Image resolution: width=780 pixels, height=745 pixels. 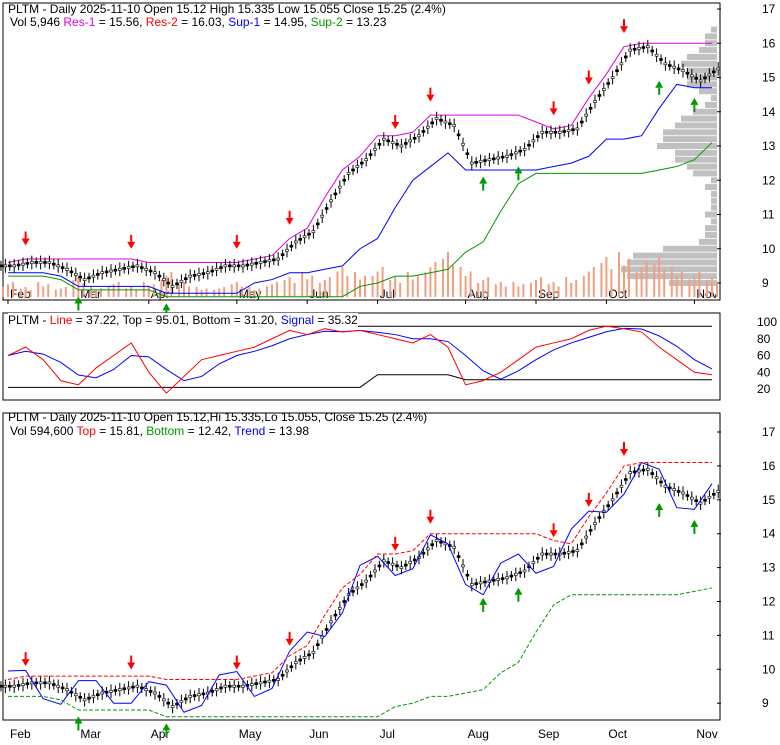 What do you see at coordinates (769, 568) in the screenshot?
I see `price-tick-p3: 13` at bounding box center [769, 568].